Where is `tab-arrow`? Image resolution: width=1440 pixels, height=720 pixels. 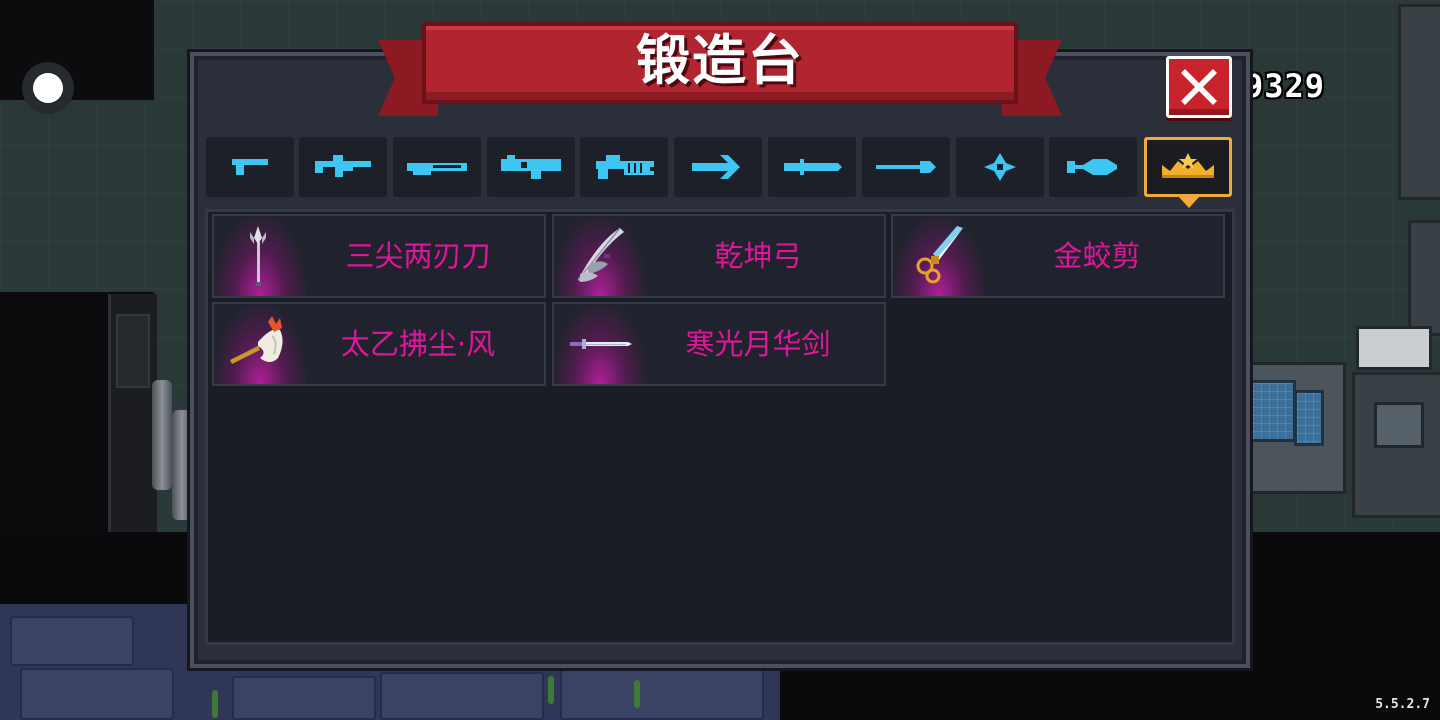 tab-arrow is located at coordinates (718, 167).